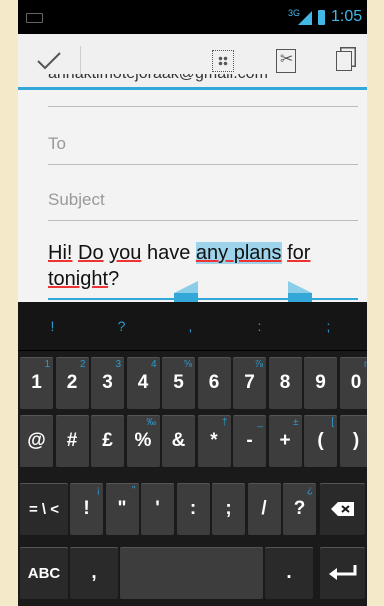  I want to click on key-hint: ", so click(133, 490).